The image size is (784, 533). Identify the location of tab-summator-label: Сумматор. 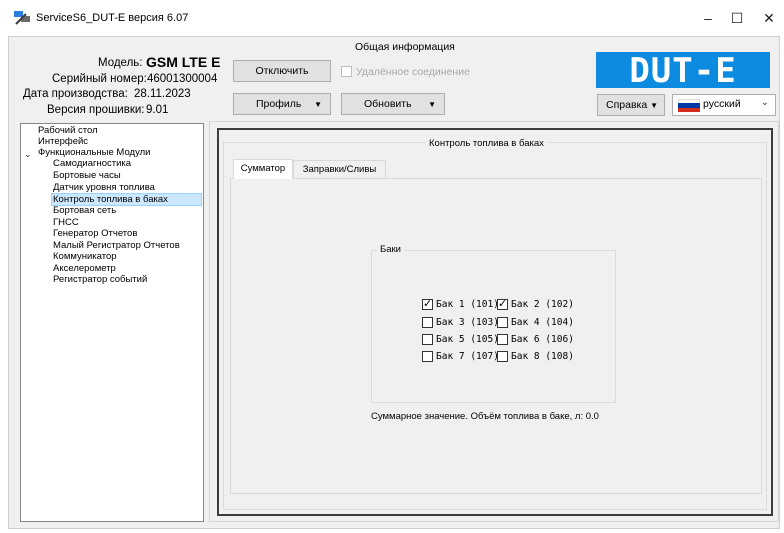
(263, 168).